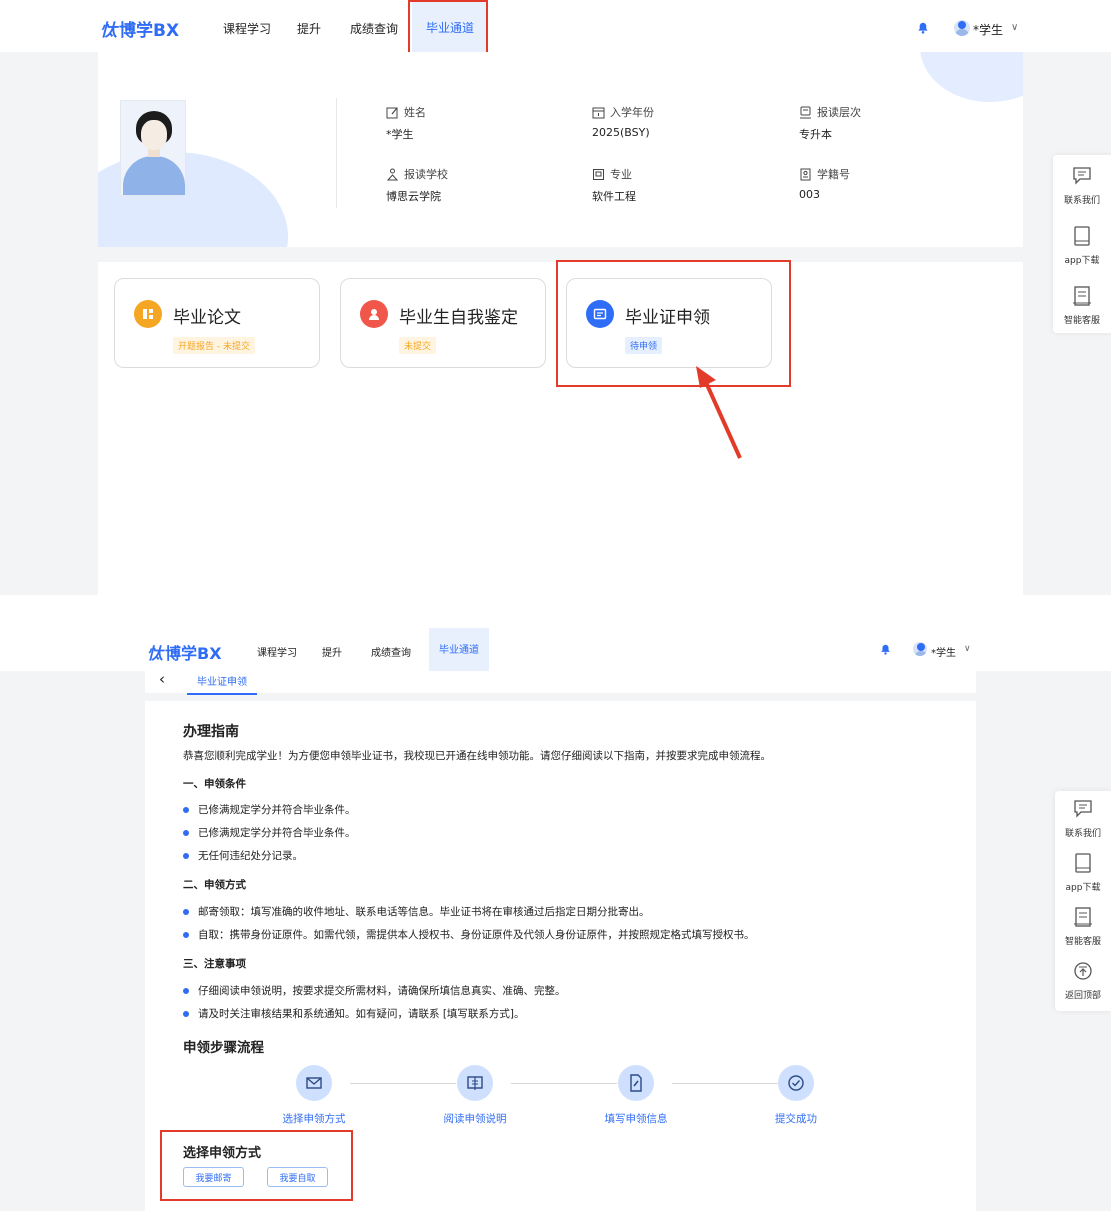  Describe the element at coordinates (374, 990) in the screenshot. I see `list-item: 仔细阅读申领说明，按要求提交所需材料，请确保所填信息真实、准确、完整。` at that location.